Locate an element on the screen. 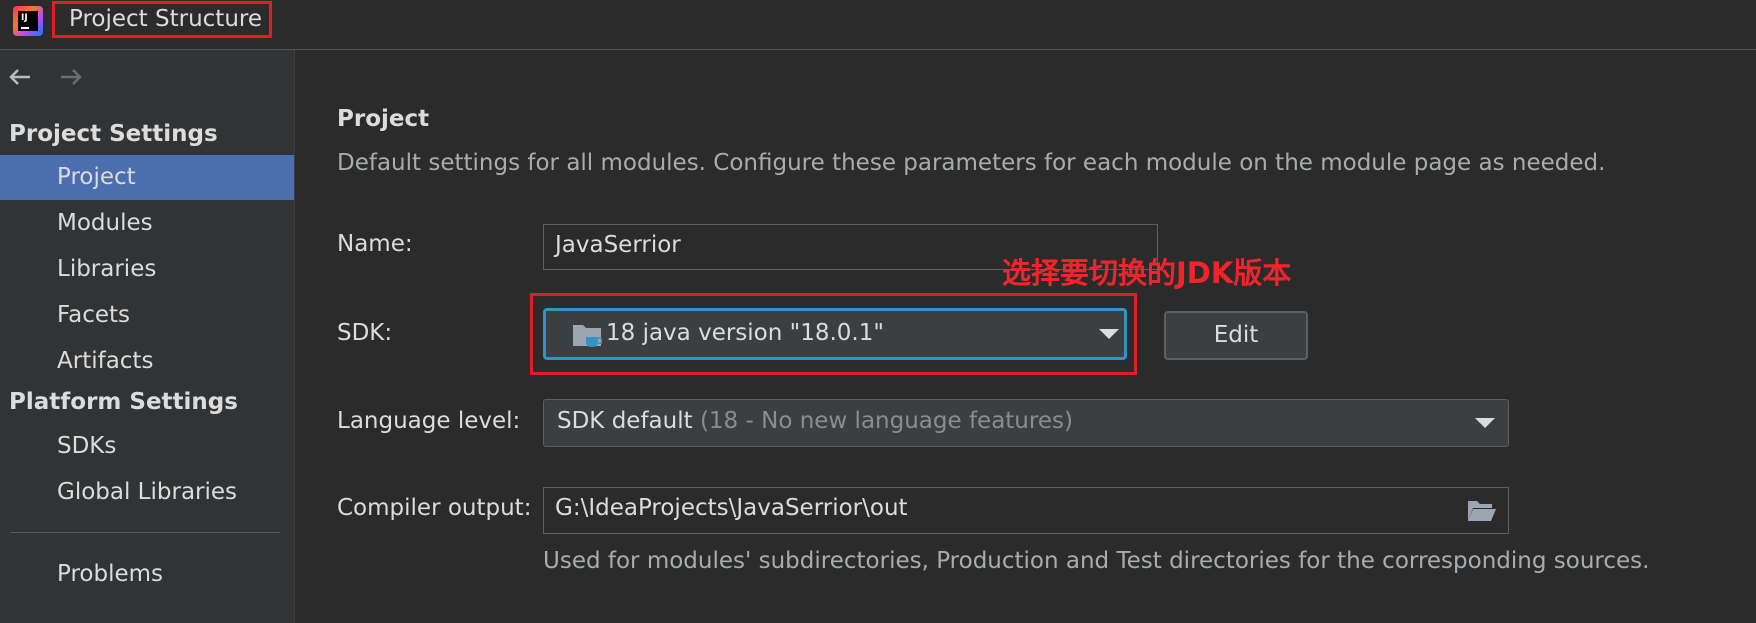 Image resolution: width=1756 pixels, height=623 pixels. arrow-left-icon is located at coordinates (20, 77).